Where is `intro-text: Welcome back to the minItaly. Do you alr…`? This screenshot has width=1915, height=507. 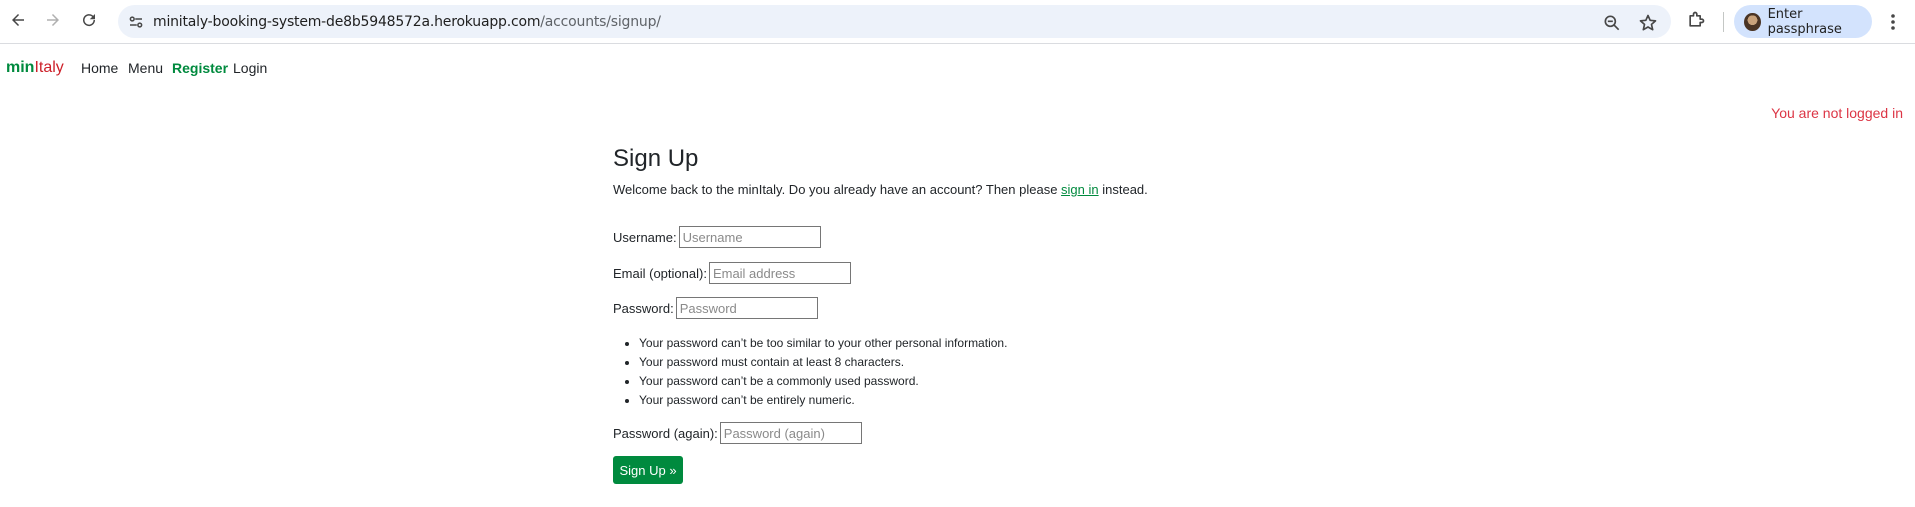 intro-text: Welcome back to the minItaly. Do you alr… is located at coordinates (880, 189).